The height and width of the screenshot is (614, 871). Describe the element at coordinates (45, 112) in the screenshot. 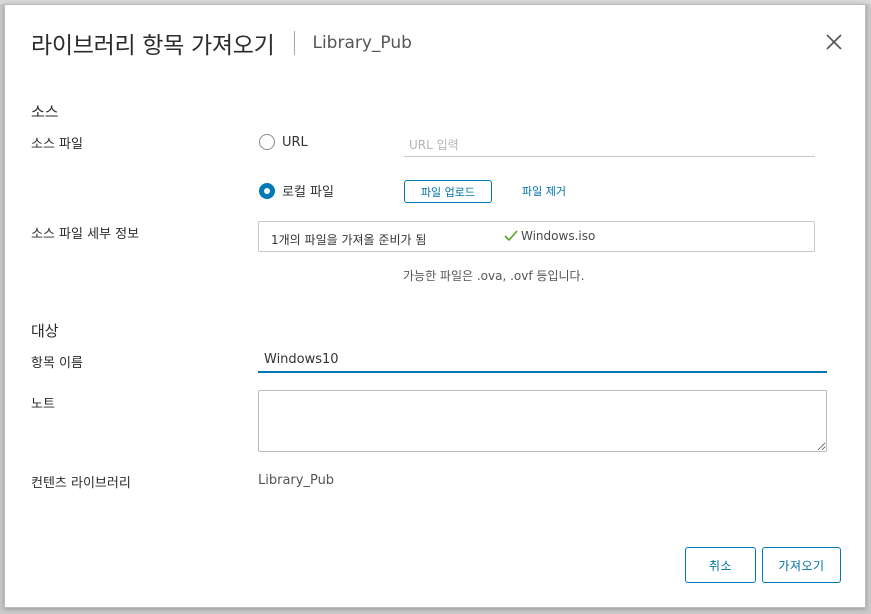

I see `source-section-heading: 소스` at that location.